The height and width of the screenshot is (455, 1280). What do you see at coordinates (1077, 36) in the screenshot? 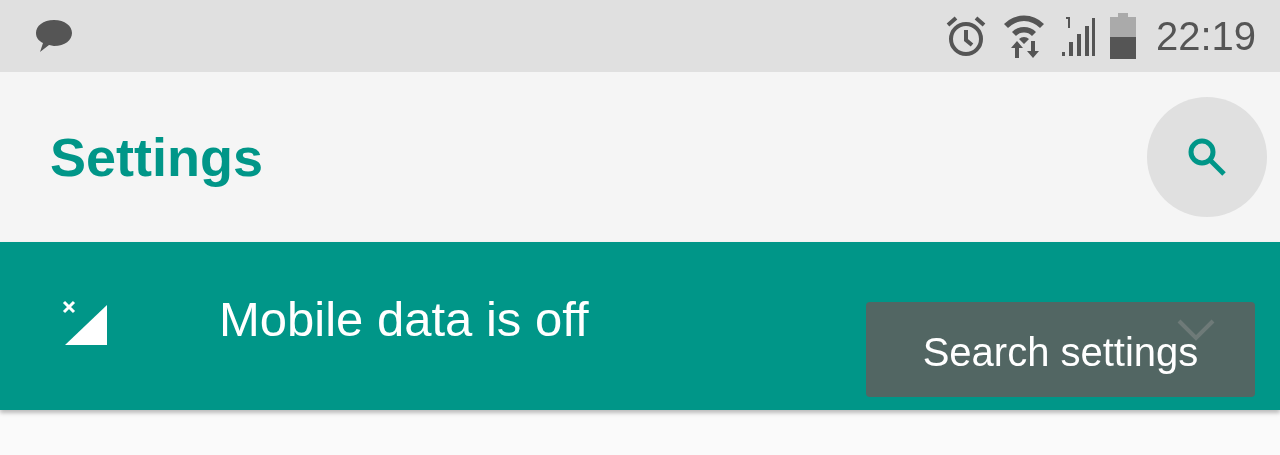
I see `signal-icon` at bounding box center [1077, 36].